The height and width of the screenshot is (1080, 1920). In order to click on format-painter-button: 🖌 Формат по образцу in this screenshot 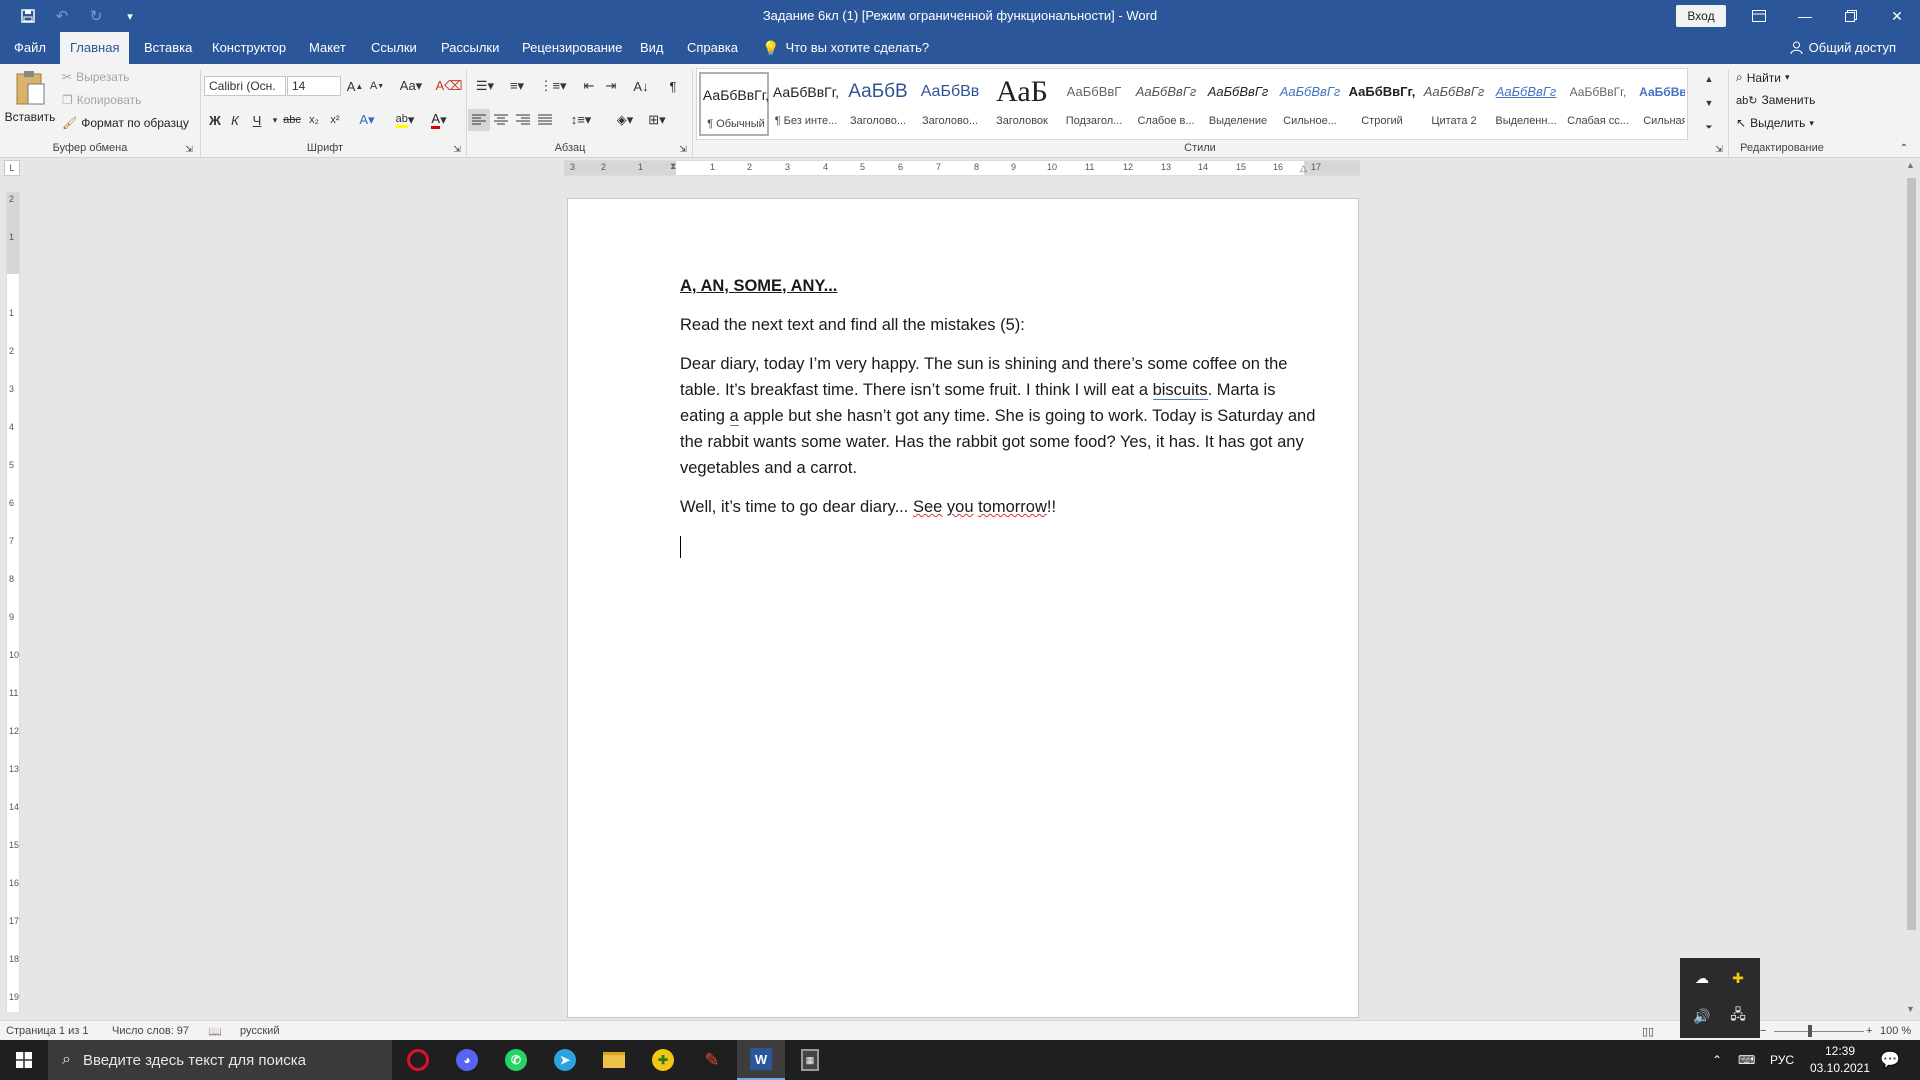, I will do `click(125, 123)`.